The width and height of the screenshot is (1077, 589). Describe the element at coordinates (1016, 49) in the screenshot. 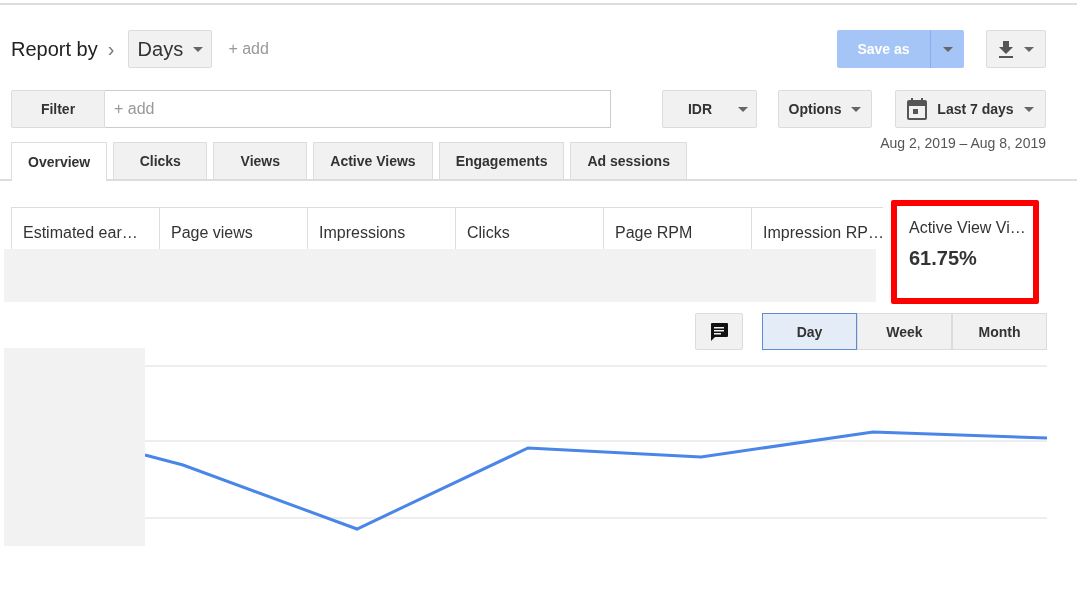

I see `download-button` at that location.